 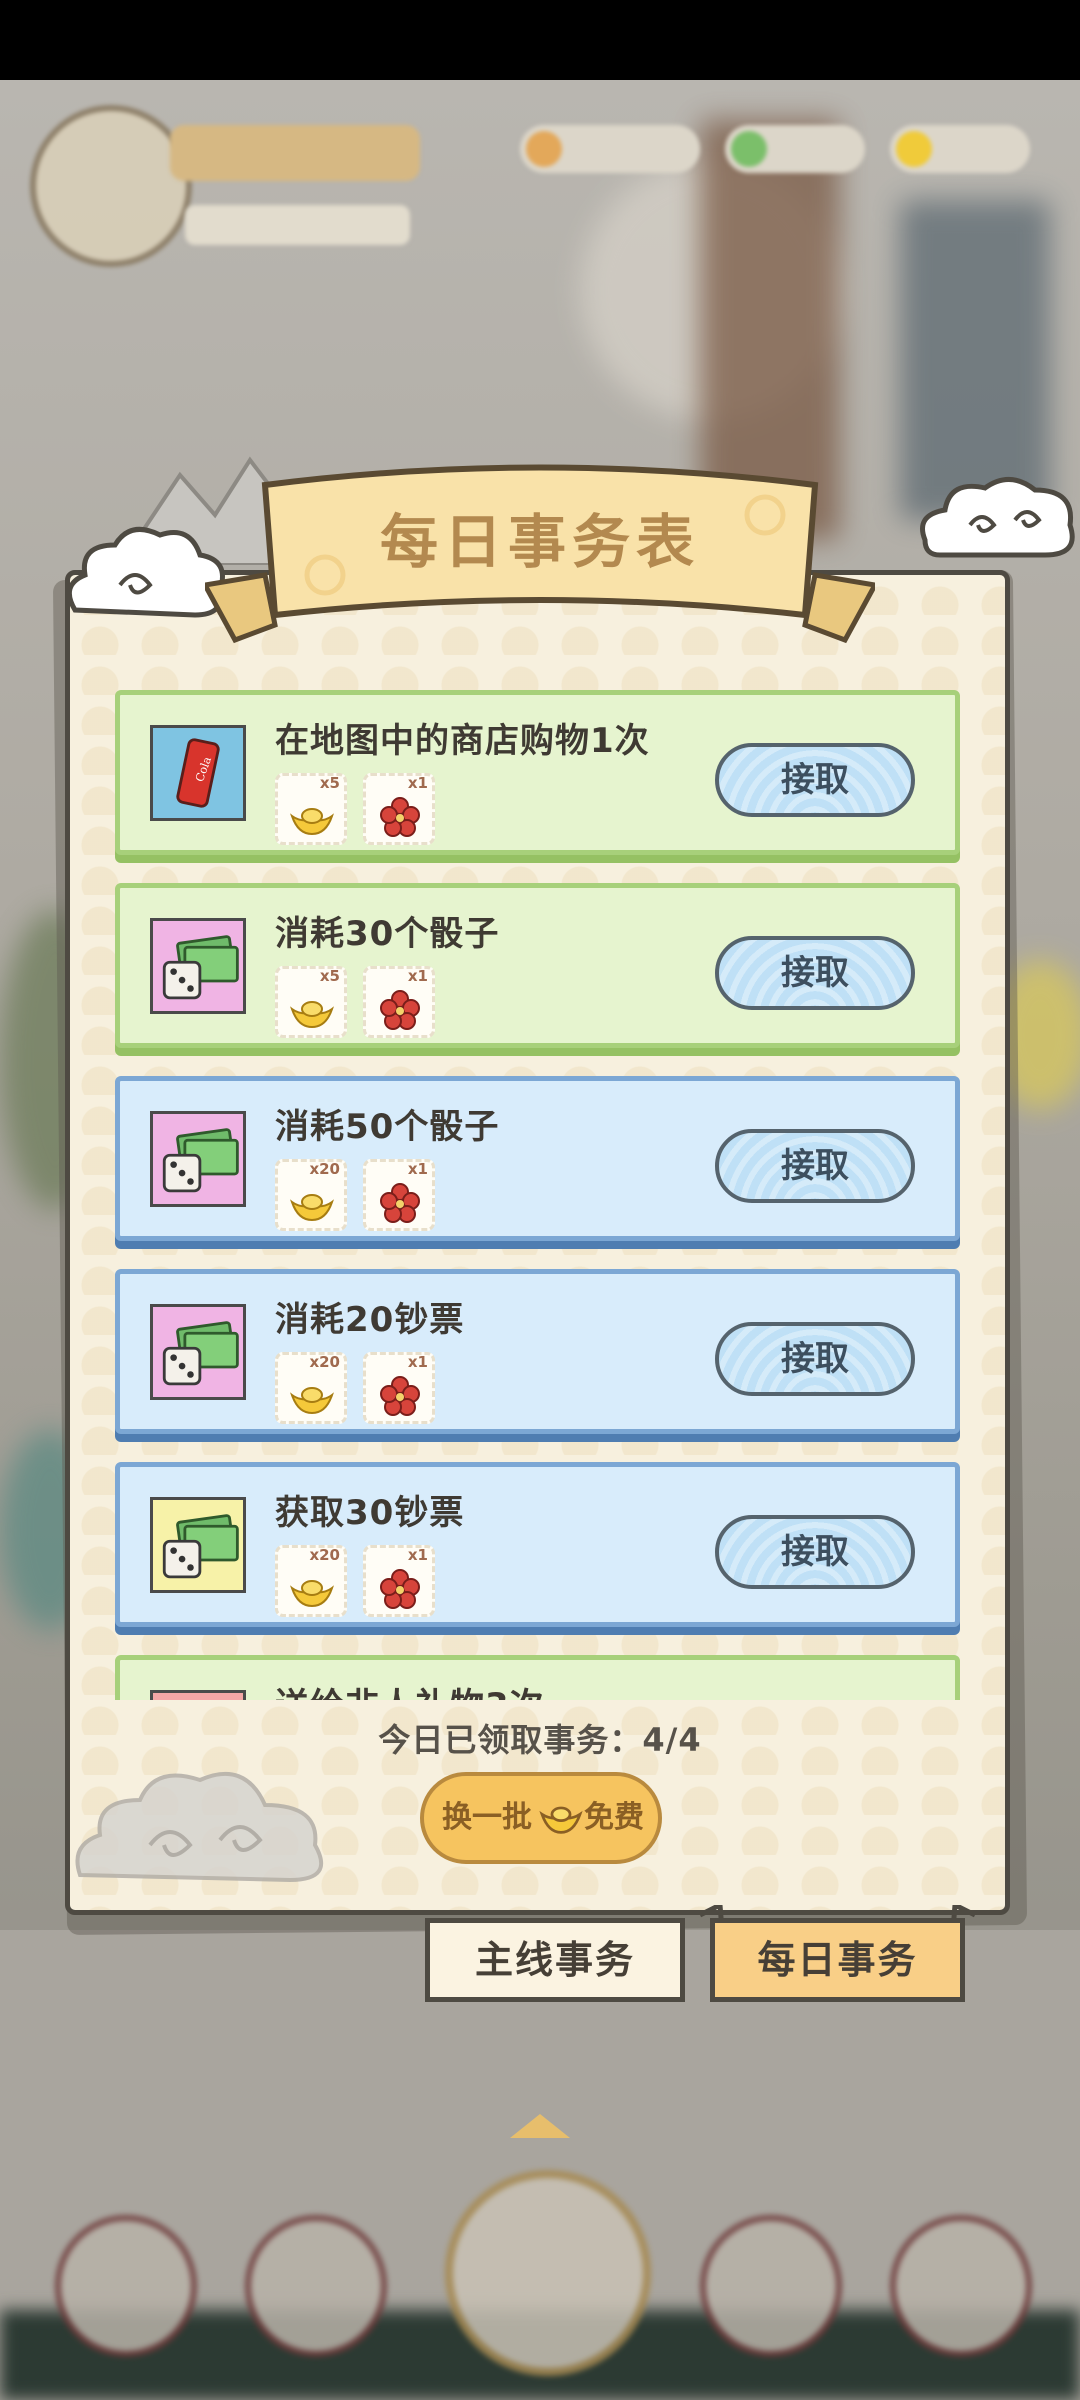 I want to click on task-title: 消耗50个骰子, so click(x=387, y=1127).